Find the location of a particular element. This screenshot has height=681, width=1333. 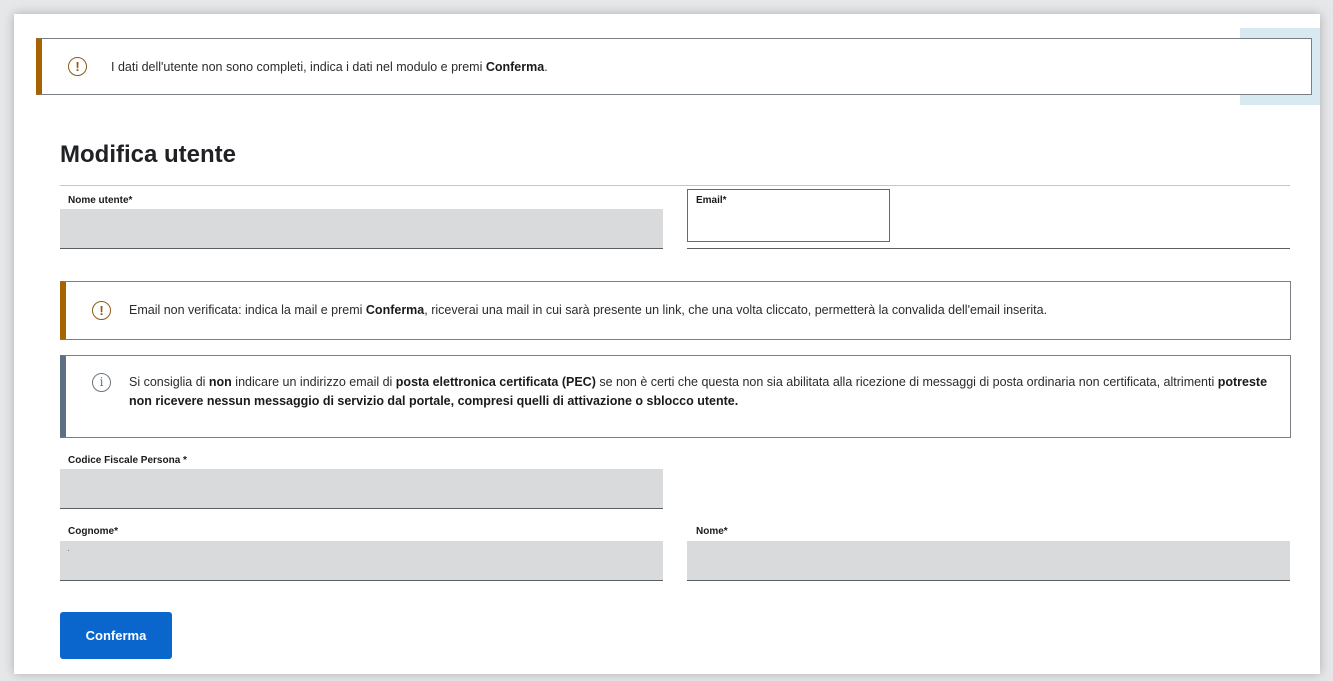

title-divider is located at coordinates (675, 185).